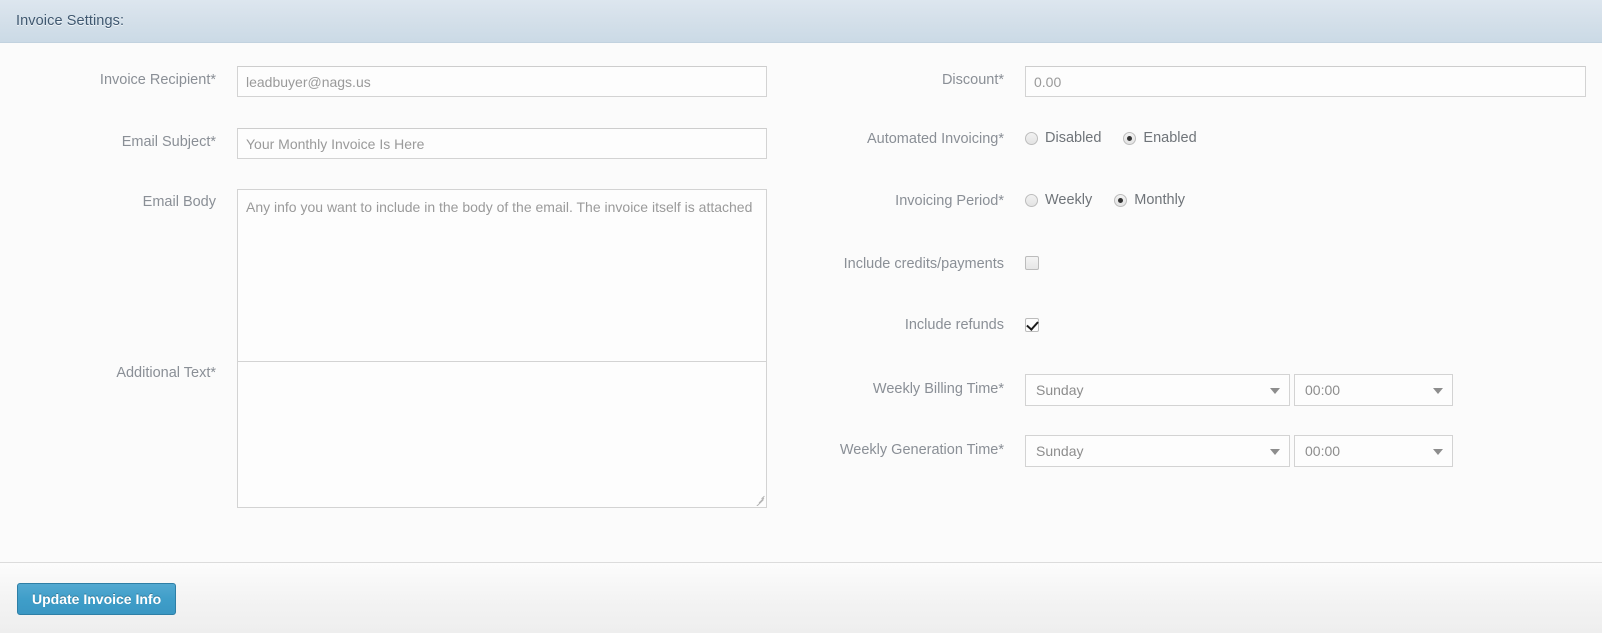  Describe the element at coordinates (1032, 263) in the screenshot. I see `include-credits-payments-checkbox` at that location.